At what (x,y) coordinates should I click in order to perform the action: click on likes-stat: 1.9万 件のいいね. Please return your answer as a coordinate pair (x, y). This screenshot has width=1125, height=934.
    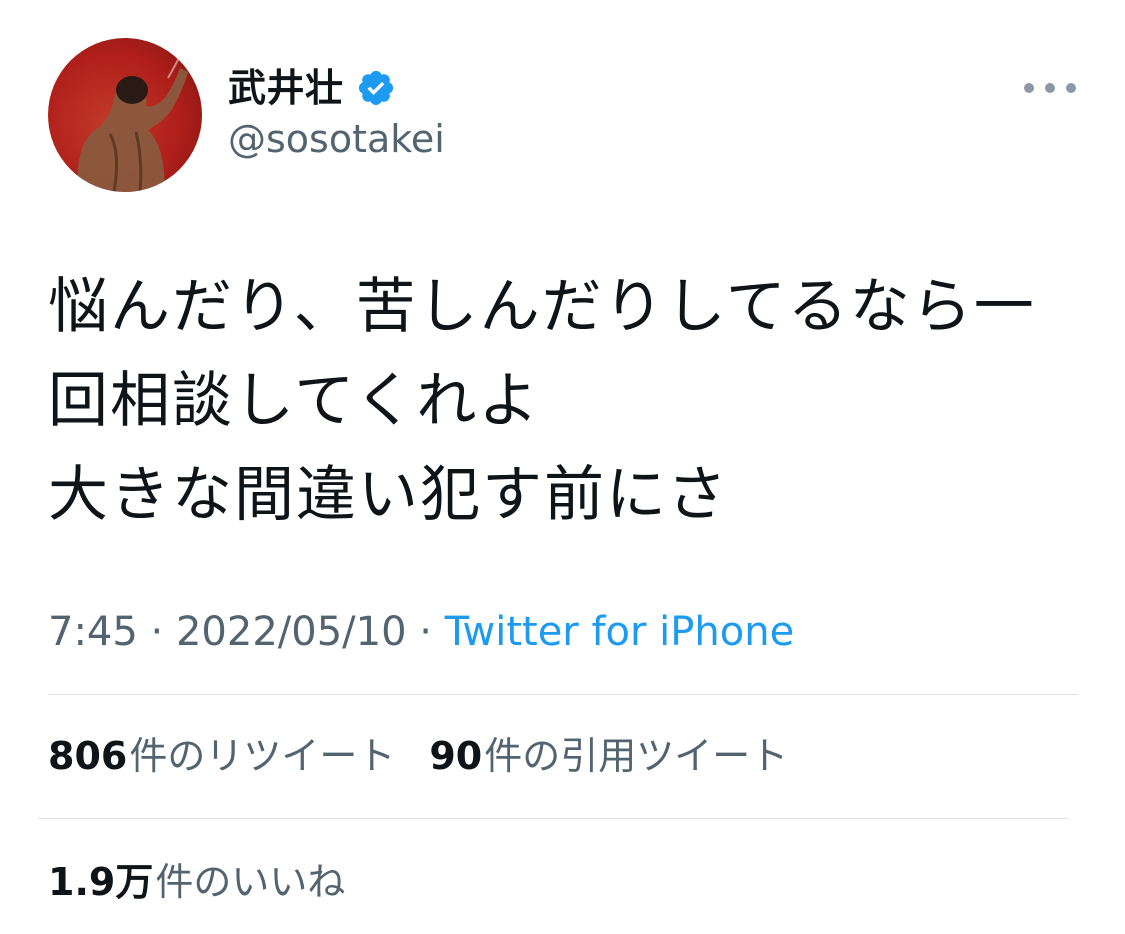
    Looking at the image, I should click on (196, 882).